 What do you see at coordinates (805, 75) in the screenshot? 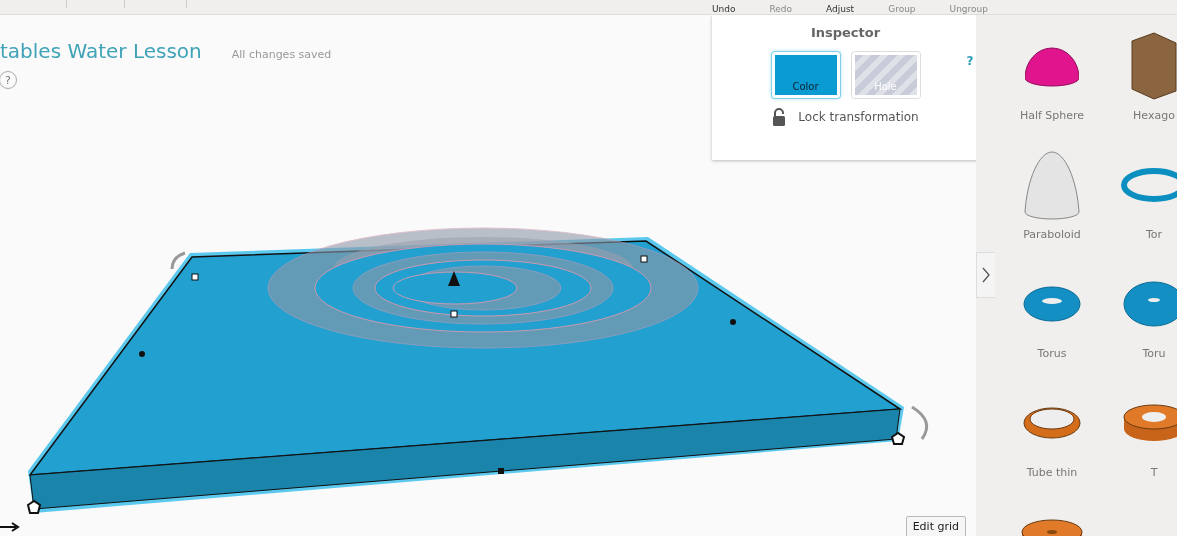
I see `color-button: Color` at bounding box center [805, 75].